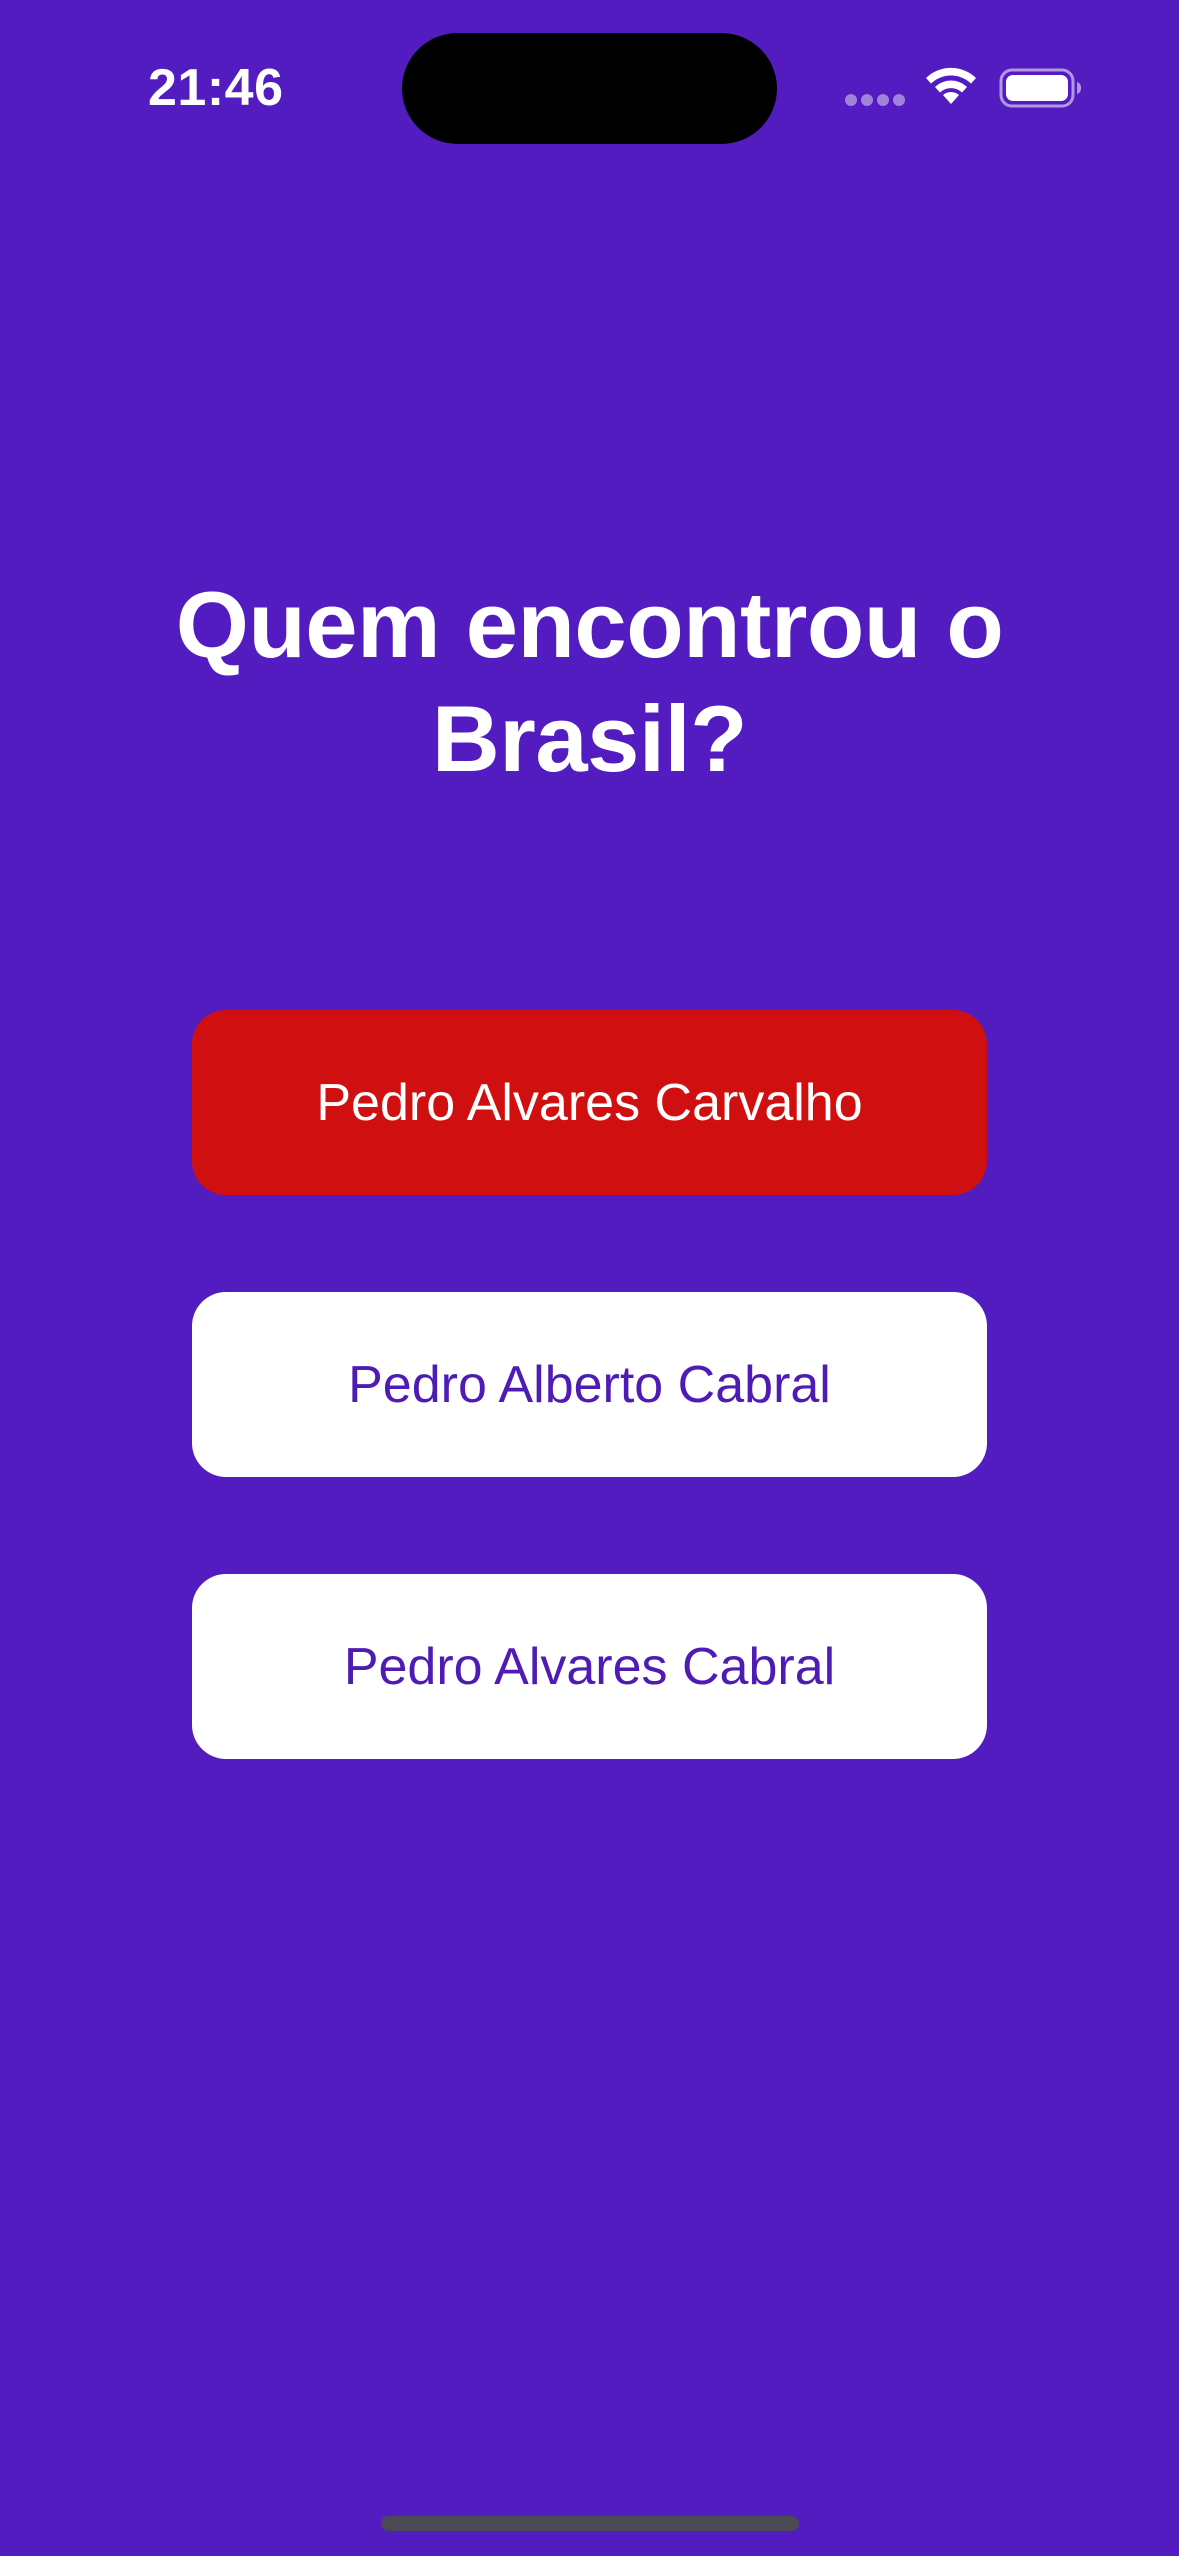 The width and height of the screenshot is (1179, 2556). Describe the element at coordinates (875, 101) in the screenshot. I see `signal-dots-icon` at that location.